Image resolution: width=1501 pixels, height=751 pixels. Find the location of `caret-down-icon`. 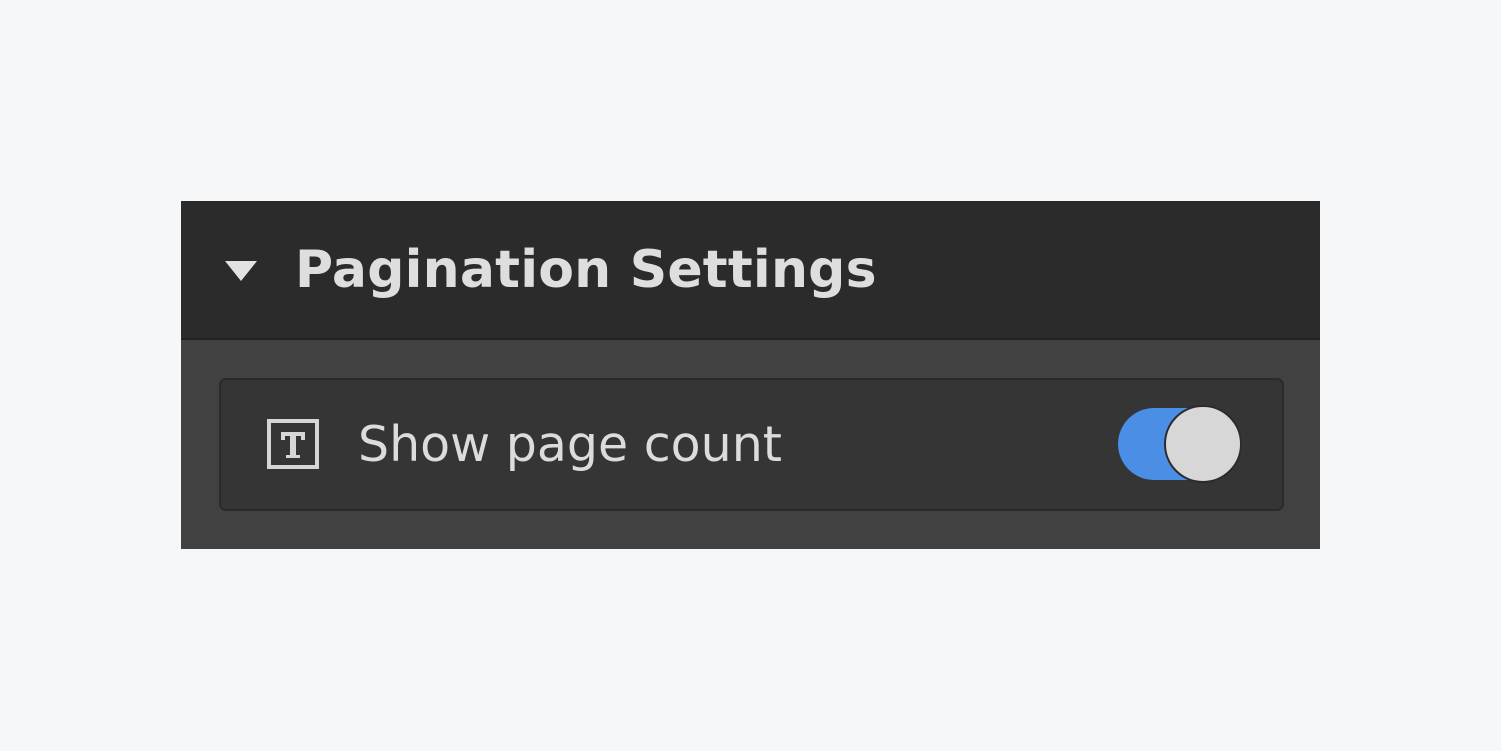

caret-down-icon is located at coordinates (241, 271).